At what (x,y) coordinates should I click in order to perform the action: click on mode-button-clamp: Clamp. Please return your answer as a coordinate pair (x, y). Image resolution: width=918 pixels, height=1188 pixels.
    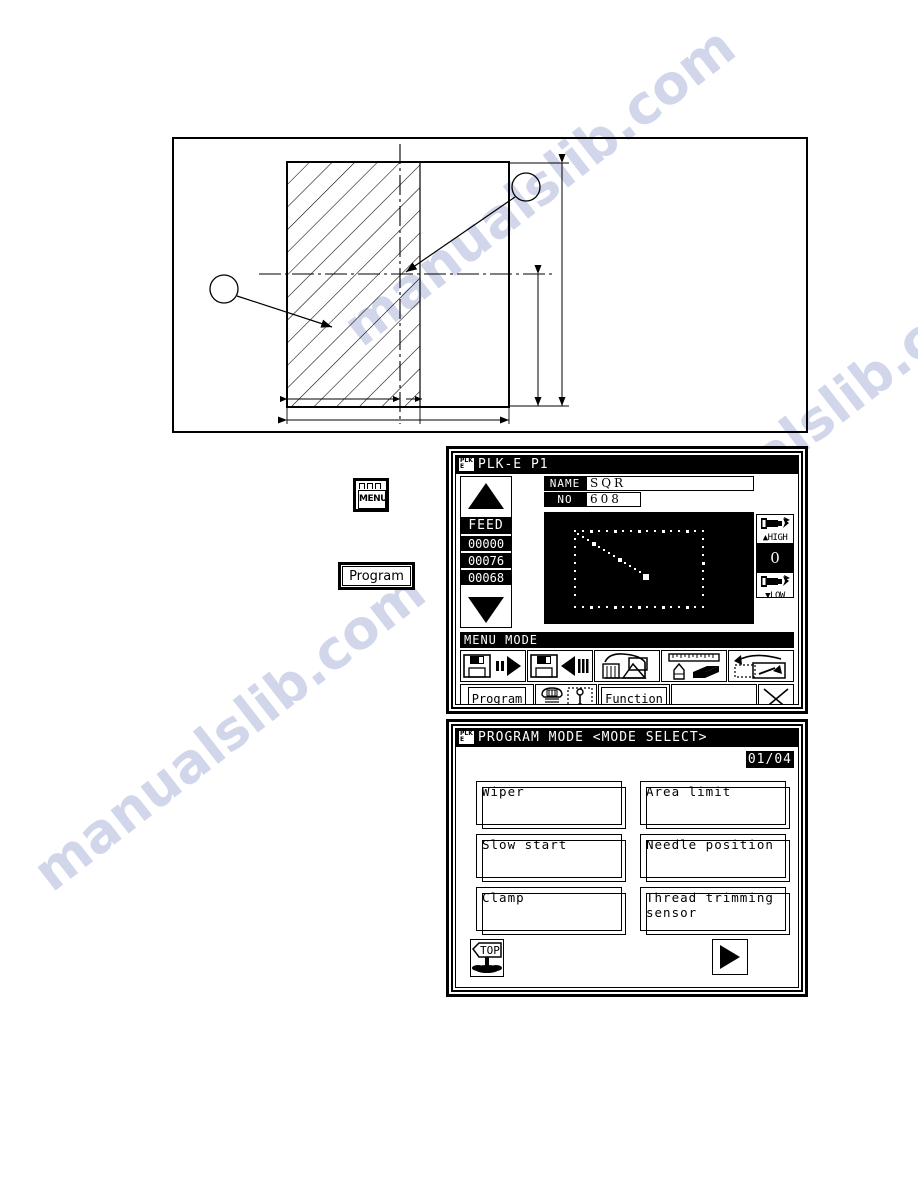
    Looking at the image, I should click on (551, 911).